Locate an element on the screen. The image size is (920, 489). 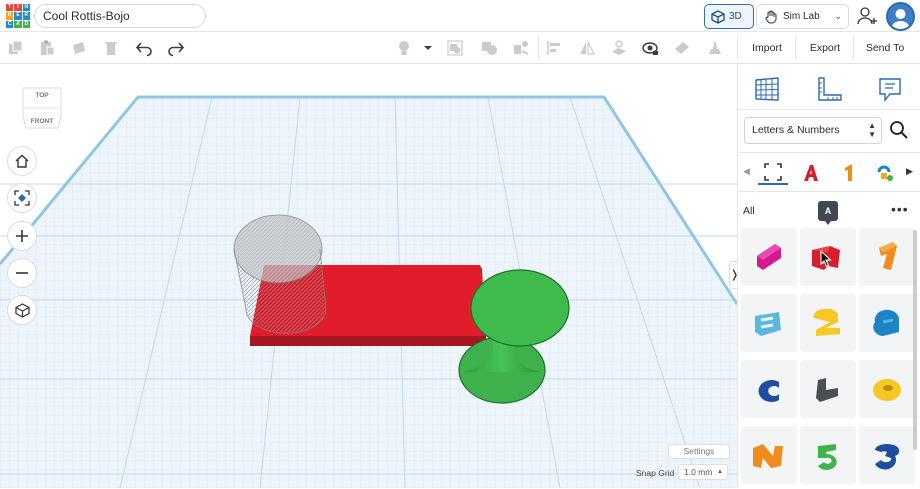
send-to-button: Send To is located at coordinates (885, 48).